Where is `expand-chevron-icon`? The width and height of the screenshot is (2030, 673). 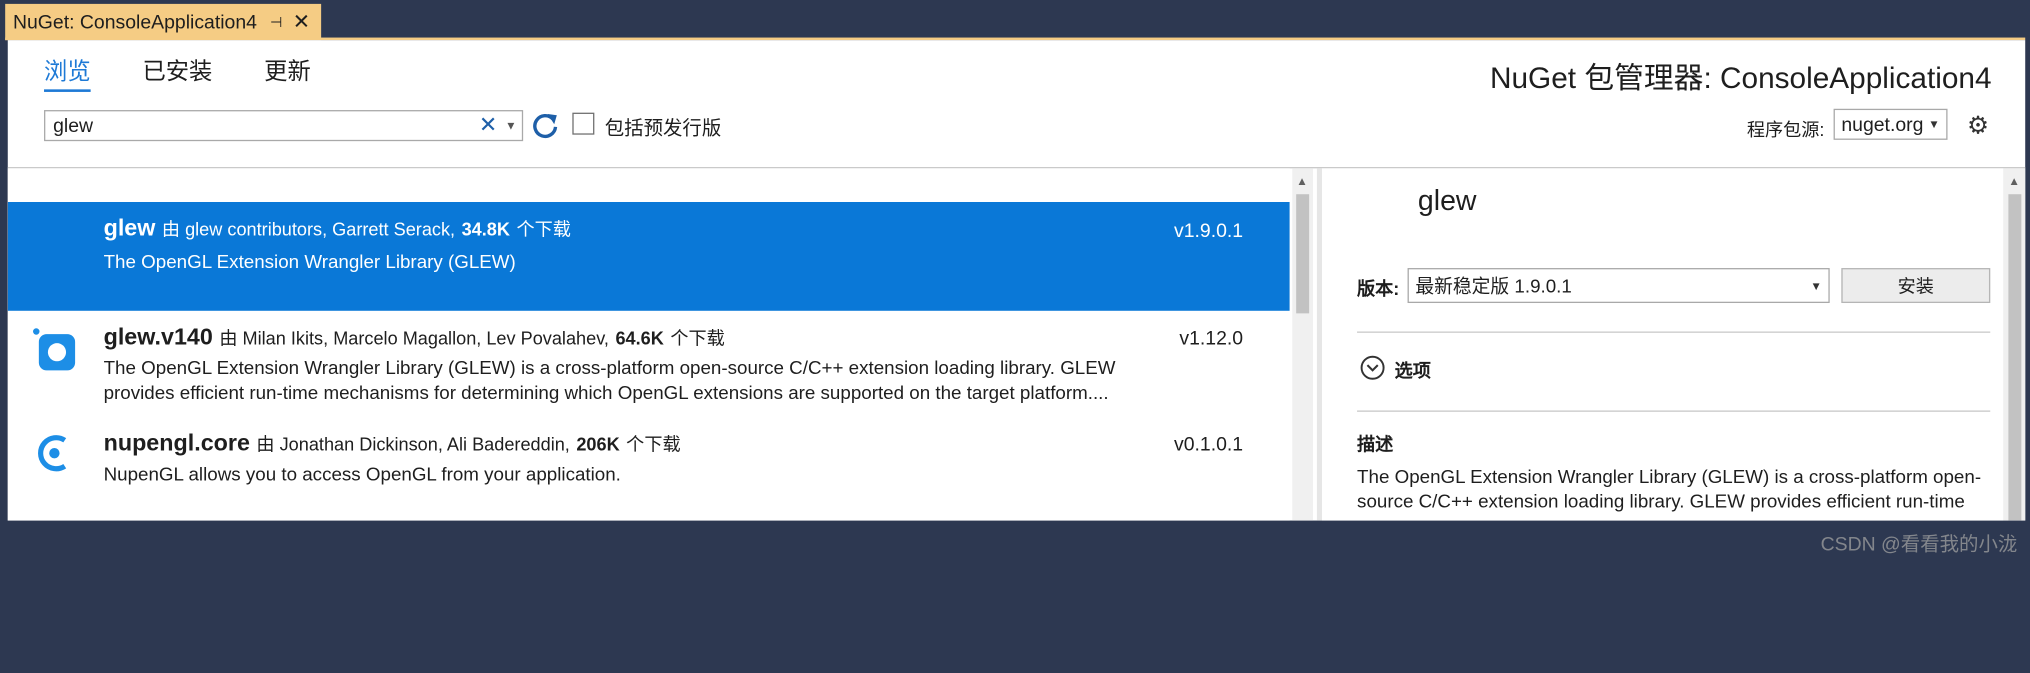 expand-chevron-icon is located at coordinates (1373, 368).